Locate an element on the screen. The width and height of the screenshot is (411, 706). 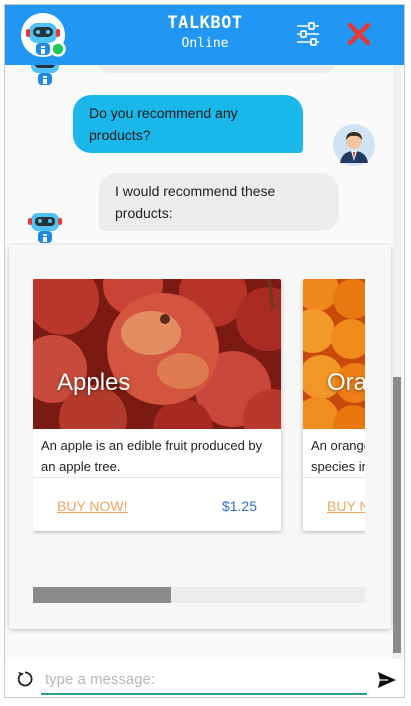
chat-header: TALKBOT Online is located at coordinates (204, 35).